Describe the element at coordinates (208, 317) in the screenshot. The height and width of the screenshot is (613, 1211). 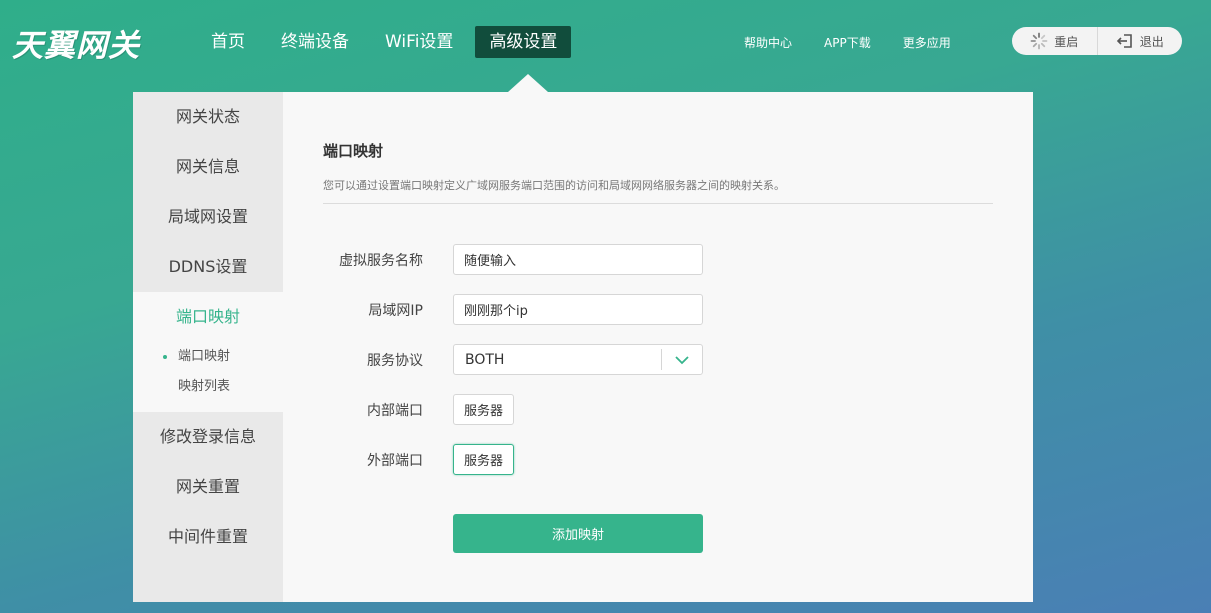
I see `sidebar-item-port-mapping: 端口映射` at that location.